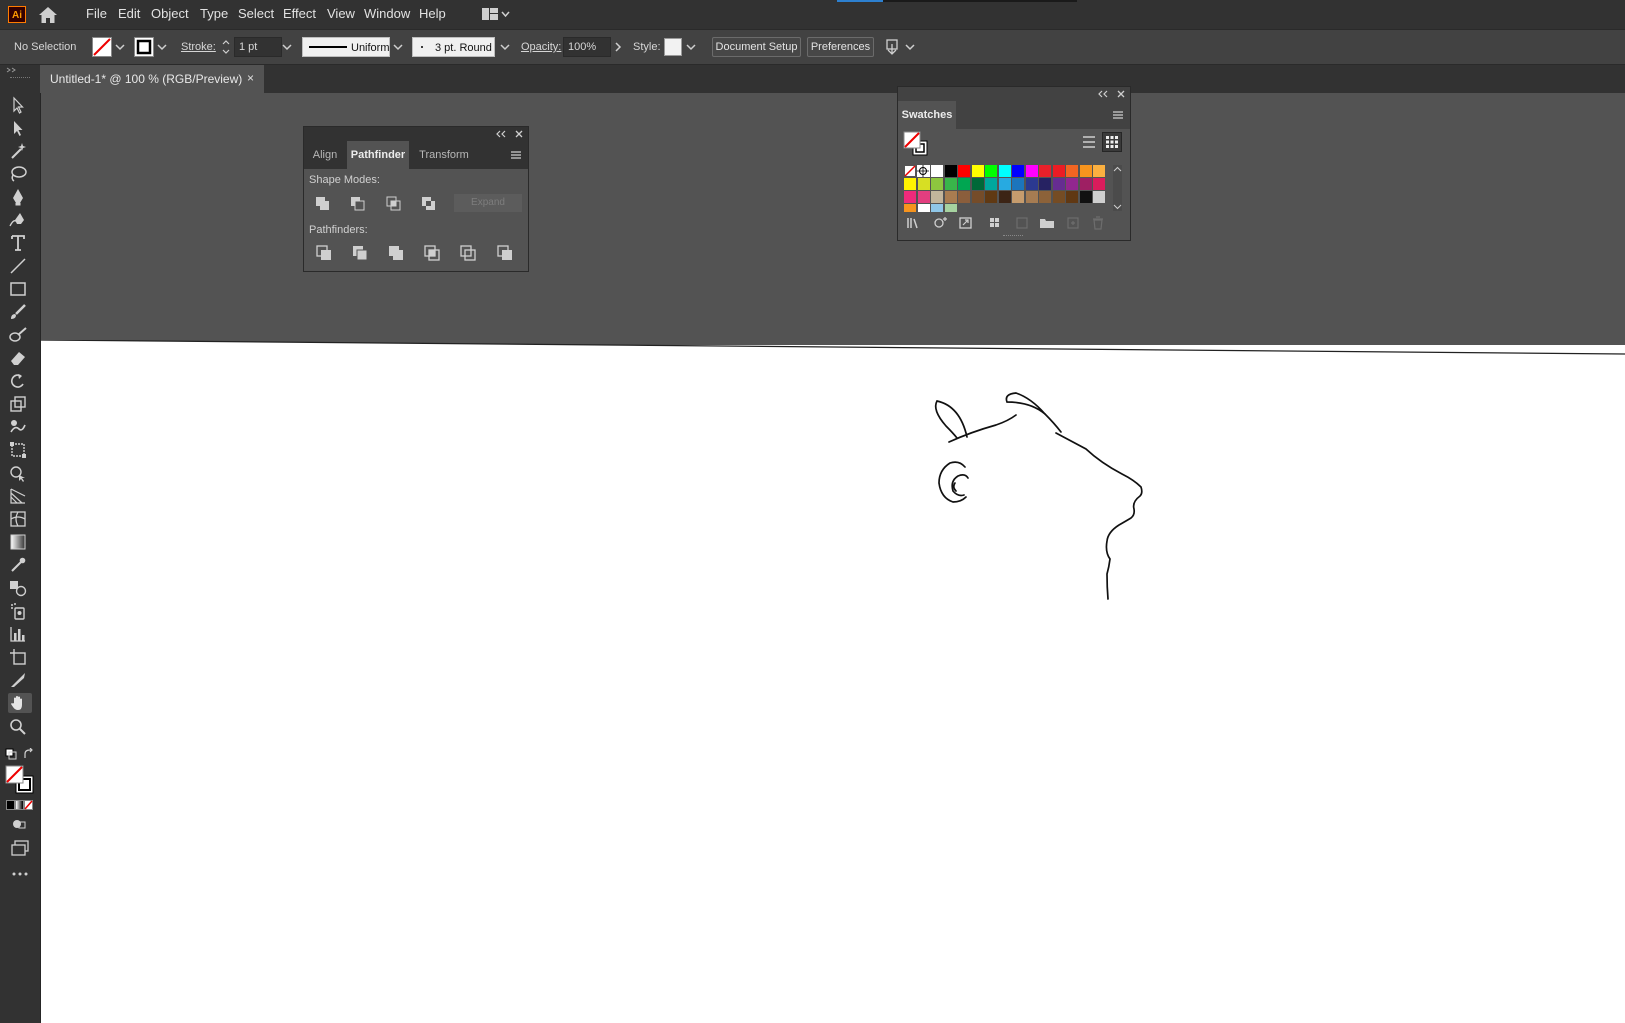 This screenshot has width=1625, height=1023. Describe the element at coordinates (1117, 188) in the screenshot. I see `swatch-scrollbar` at that location.